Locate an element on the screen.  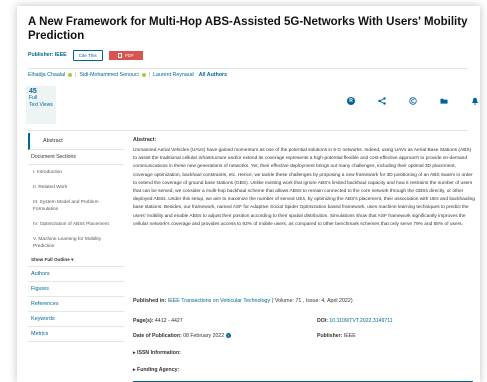
pages-label: Page(s): is located at coordinates (143, 321).